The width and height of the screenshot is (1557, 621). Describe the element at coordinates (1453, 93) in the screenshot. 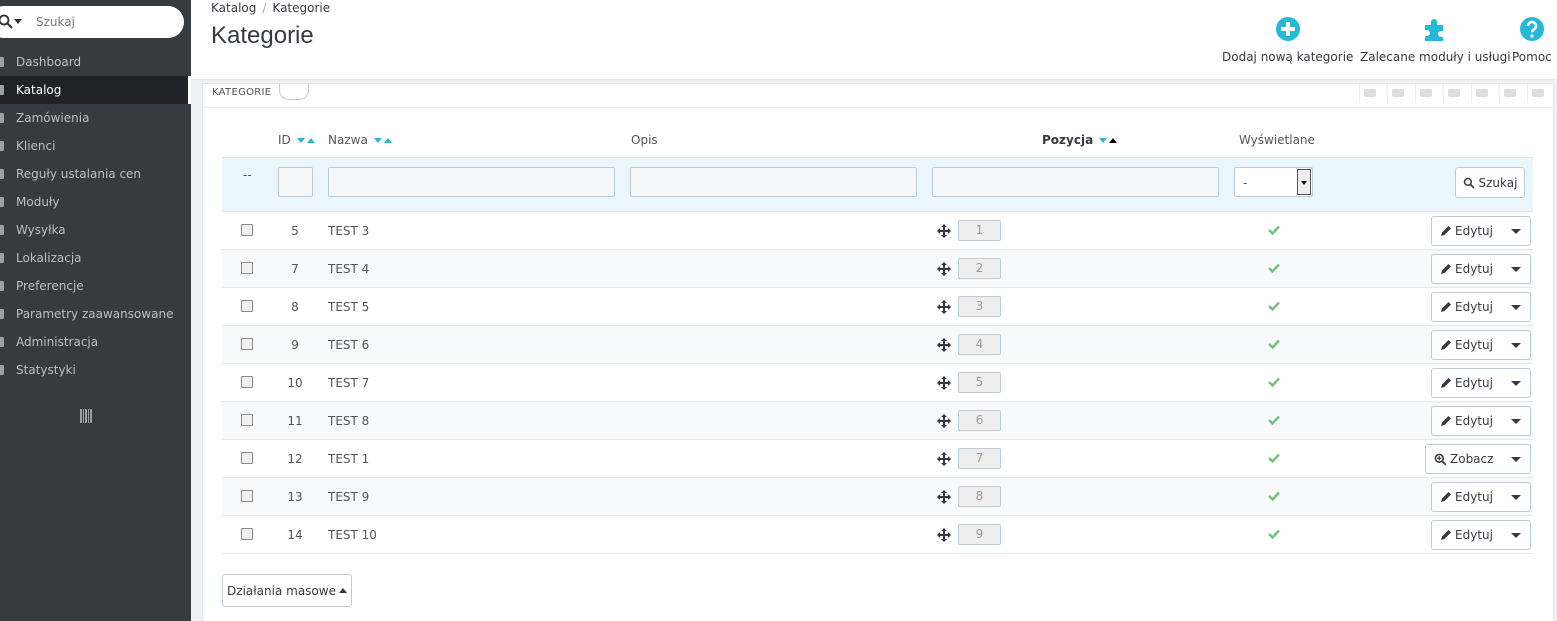

I see `print-icon` at that location.